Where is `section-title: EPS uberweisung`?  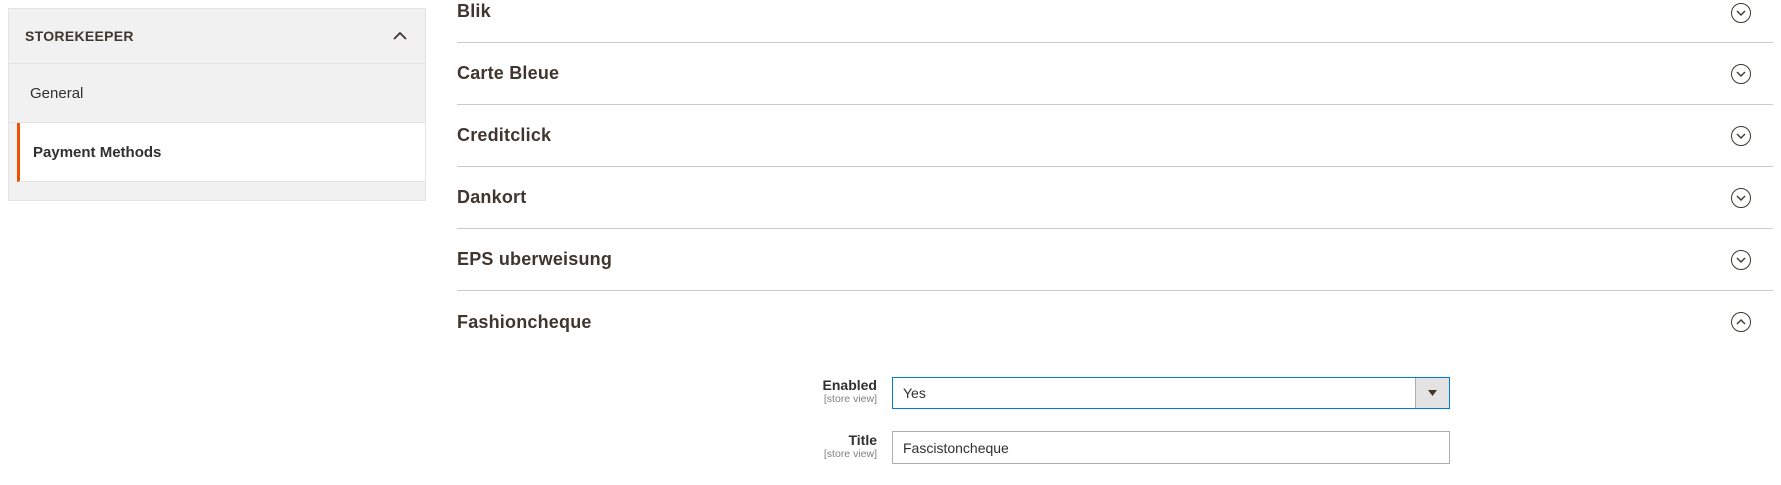 section-title: EPS uberweisung is located at coordinates (535, 259).